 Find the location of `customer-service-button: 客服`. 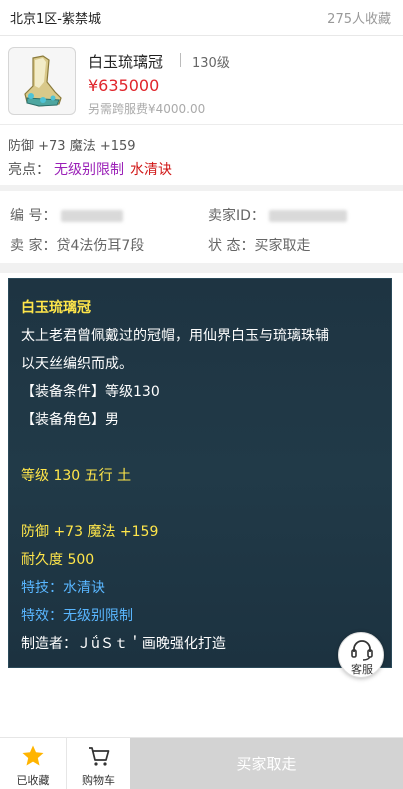

customer-service-button: 客服 is located at coordinates (361, 655).